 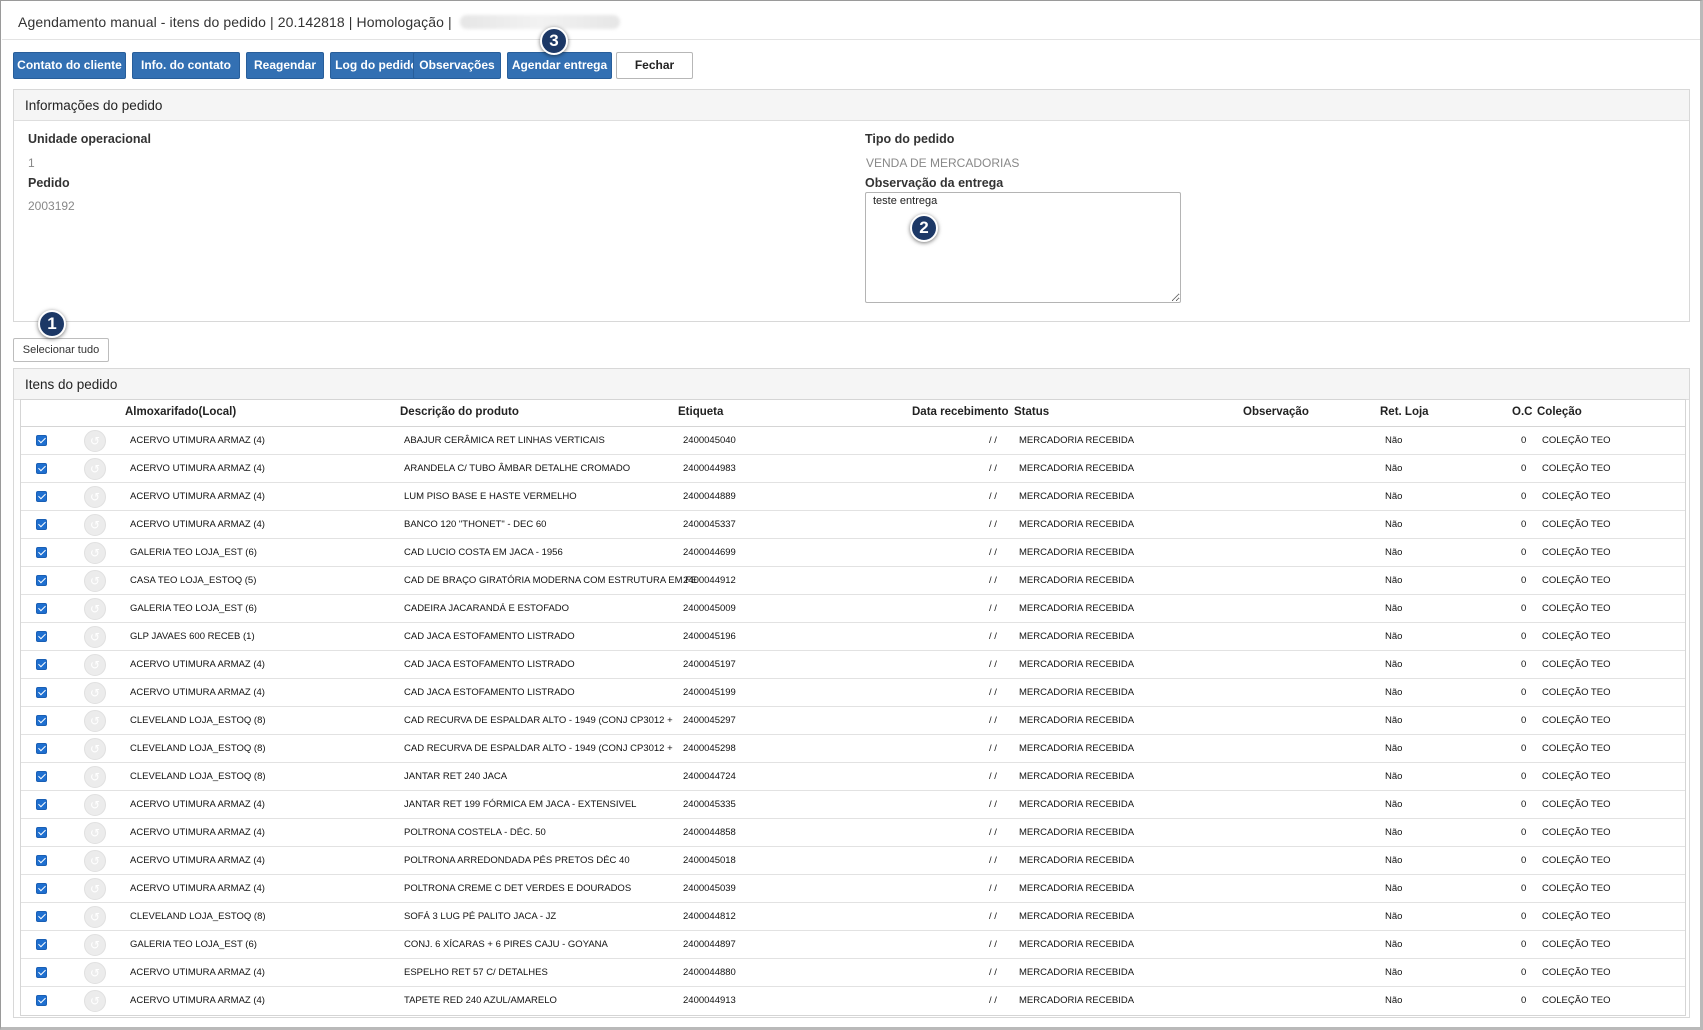 I want to click on cell-descricao: ABAJUR CERÂMICA RET LINHAS VERTICAIS, so click(x=504, y=440).